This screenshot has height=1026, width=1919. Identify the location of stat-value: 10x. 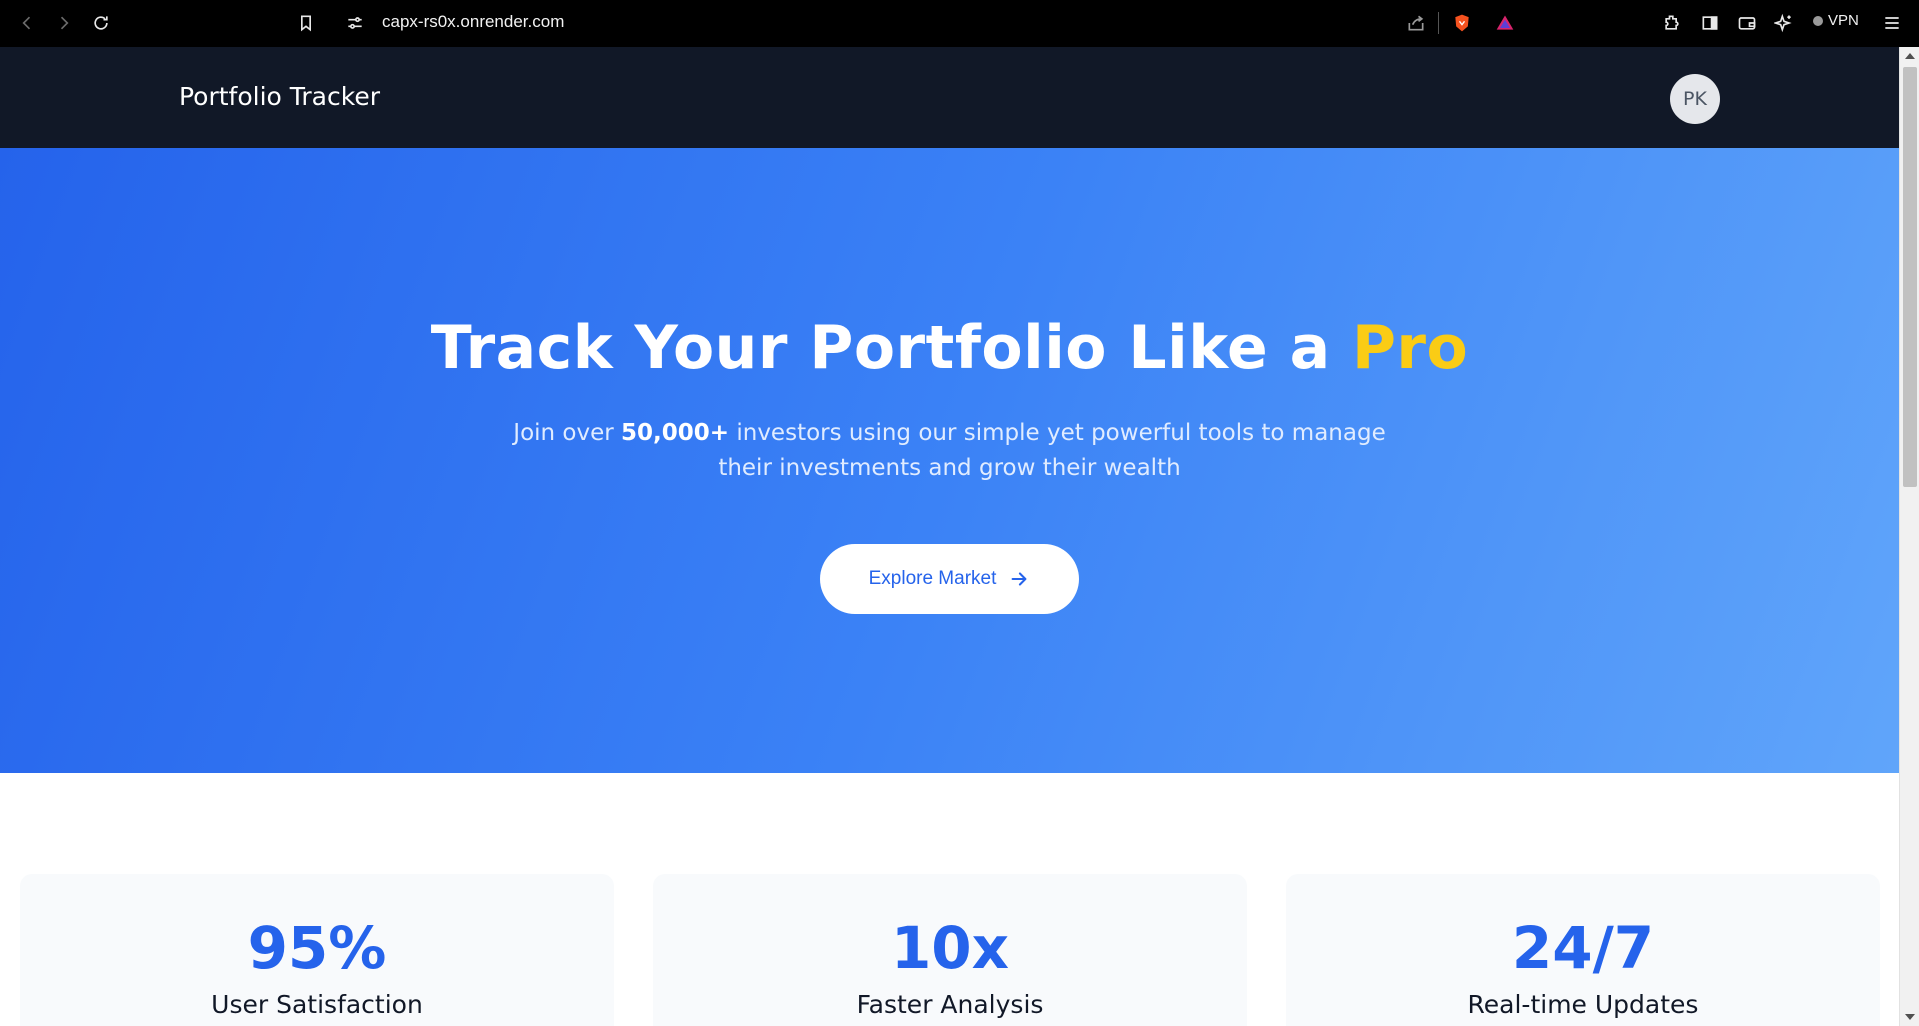
(950, 948).